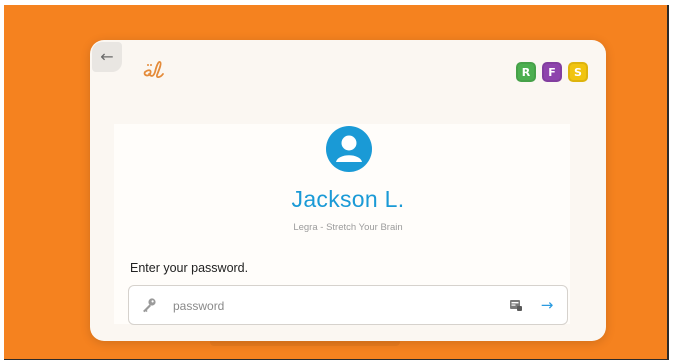 The width and height of the screenshot is (673, 364). What do you see at coordinates (348, 199) in the screenshot?
I see `user-name: Jackson L.` at bounding box center [348, 199].